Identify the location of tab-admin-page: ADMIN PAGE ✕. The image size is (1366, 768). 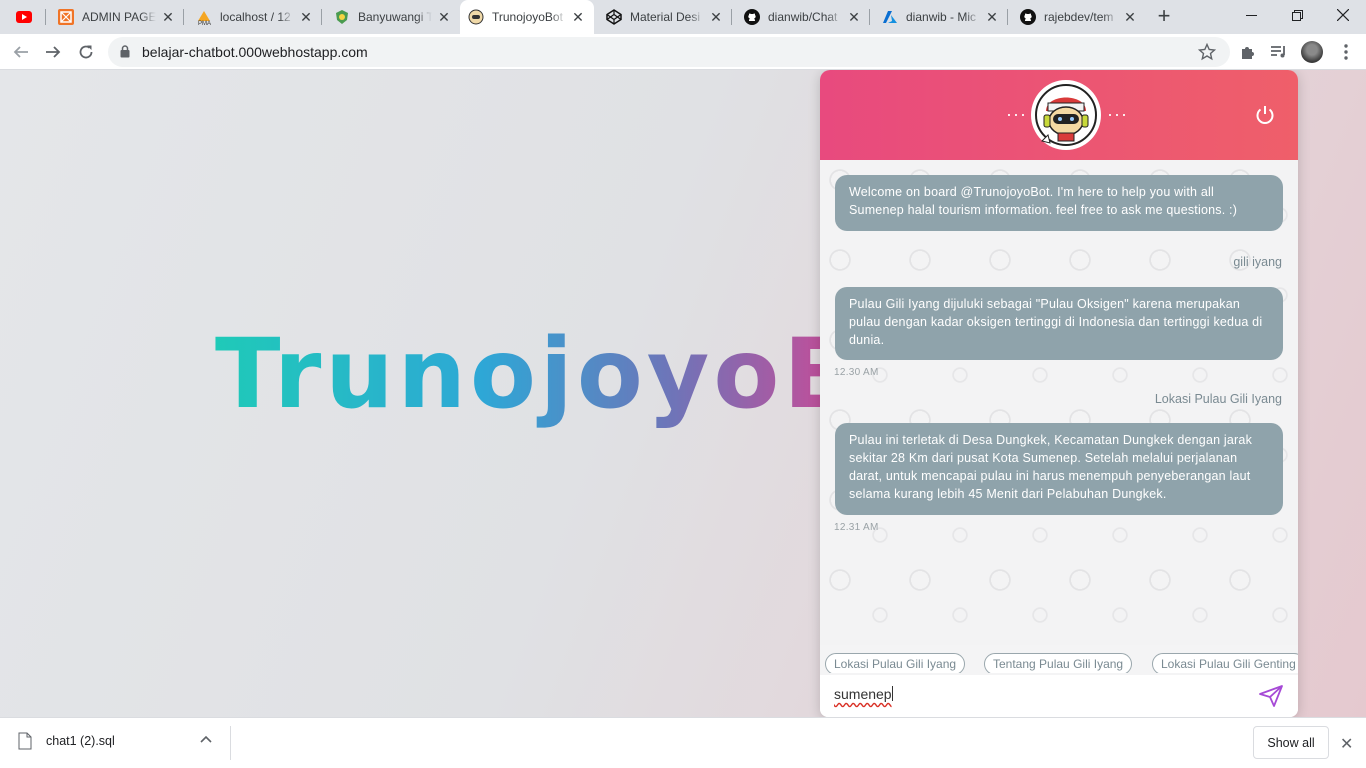
(117, 17).